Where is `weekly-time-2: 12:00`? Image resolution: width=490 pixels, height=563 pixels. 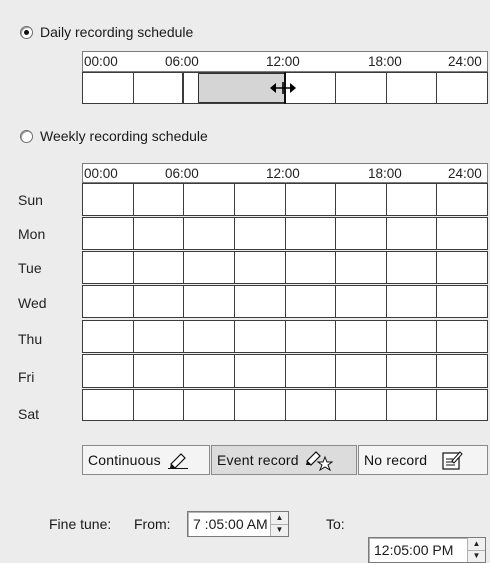
weekly-time-2: 12:00 is located at coordinates (283, 173).